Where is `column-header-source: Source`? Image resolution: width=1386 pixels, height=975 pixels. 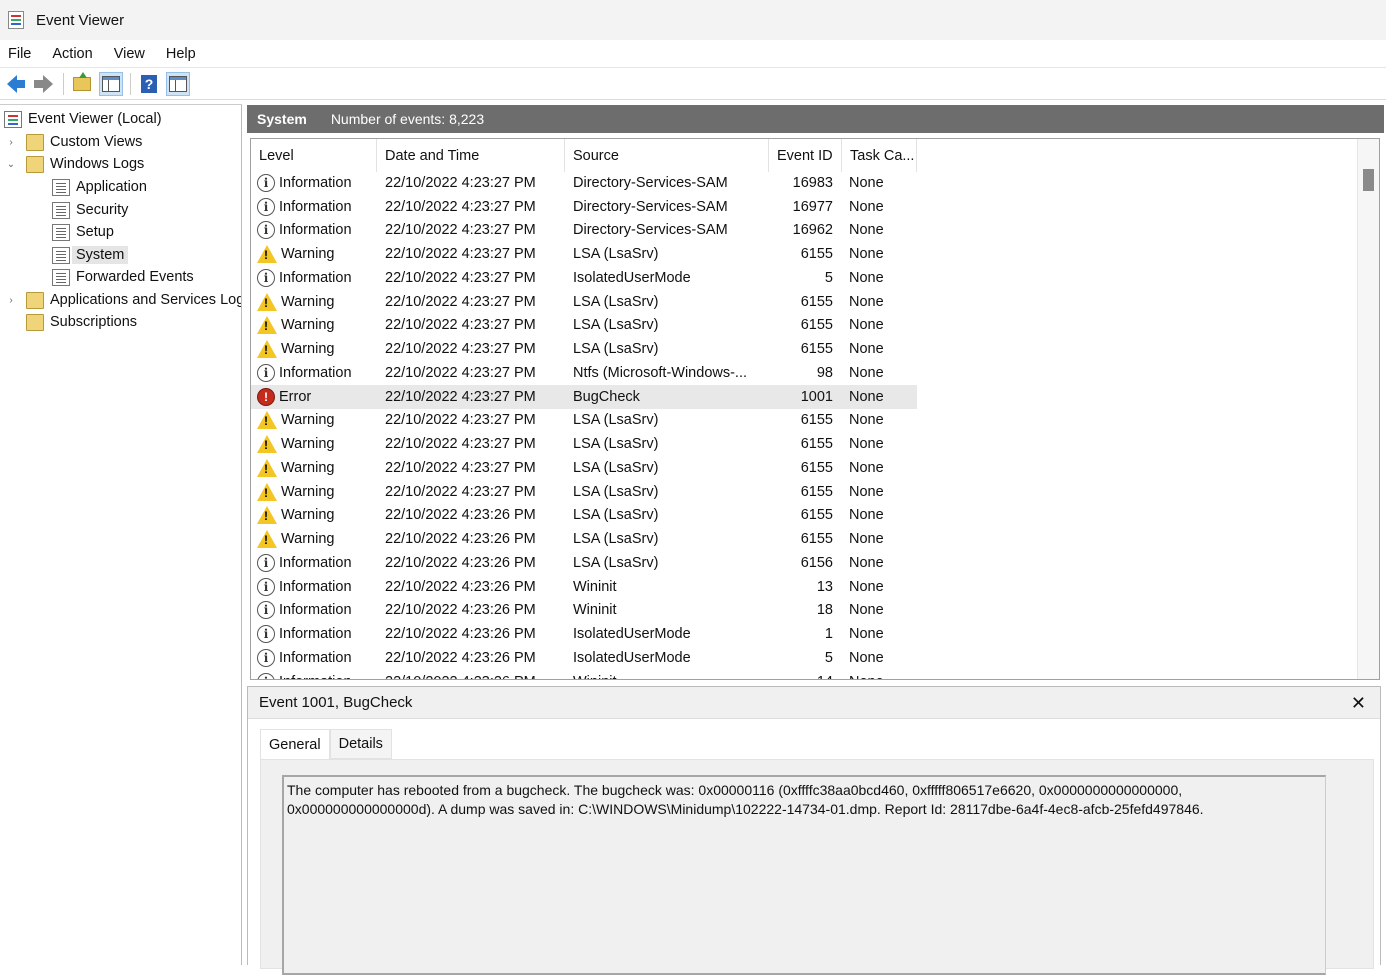
column-header-source: Source is located at coordinates (667, 155).